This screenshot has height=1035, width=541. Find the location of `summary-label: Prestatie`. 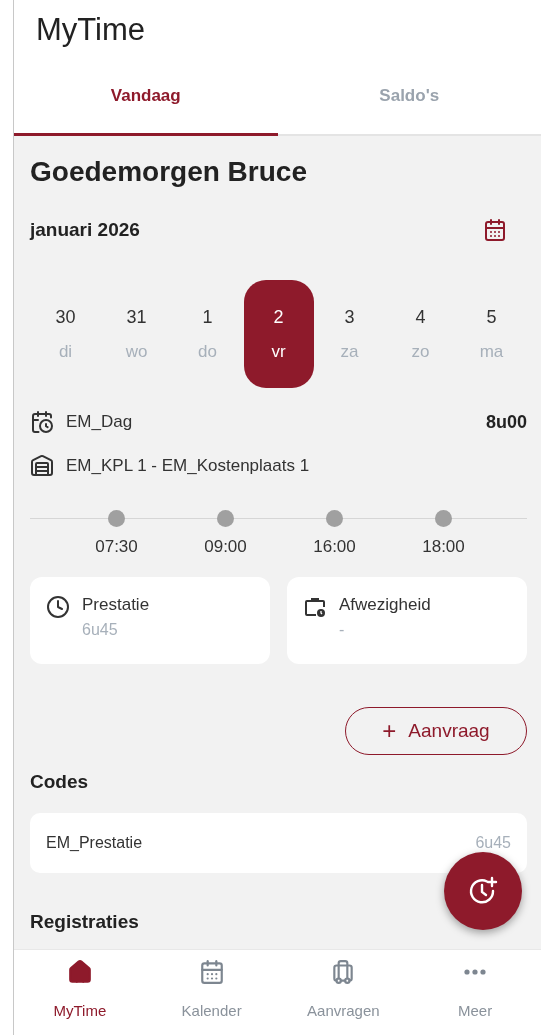

summary-label: Prestatie is located at coordinates (116, 605).